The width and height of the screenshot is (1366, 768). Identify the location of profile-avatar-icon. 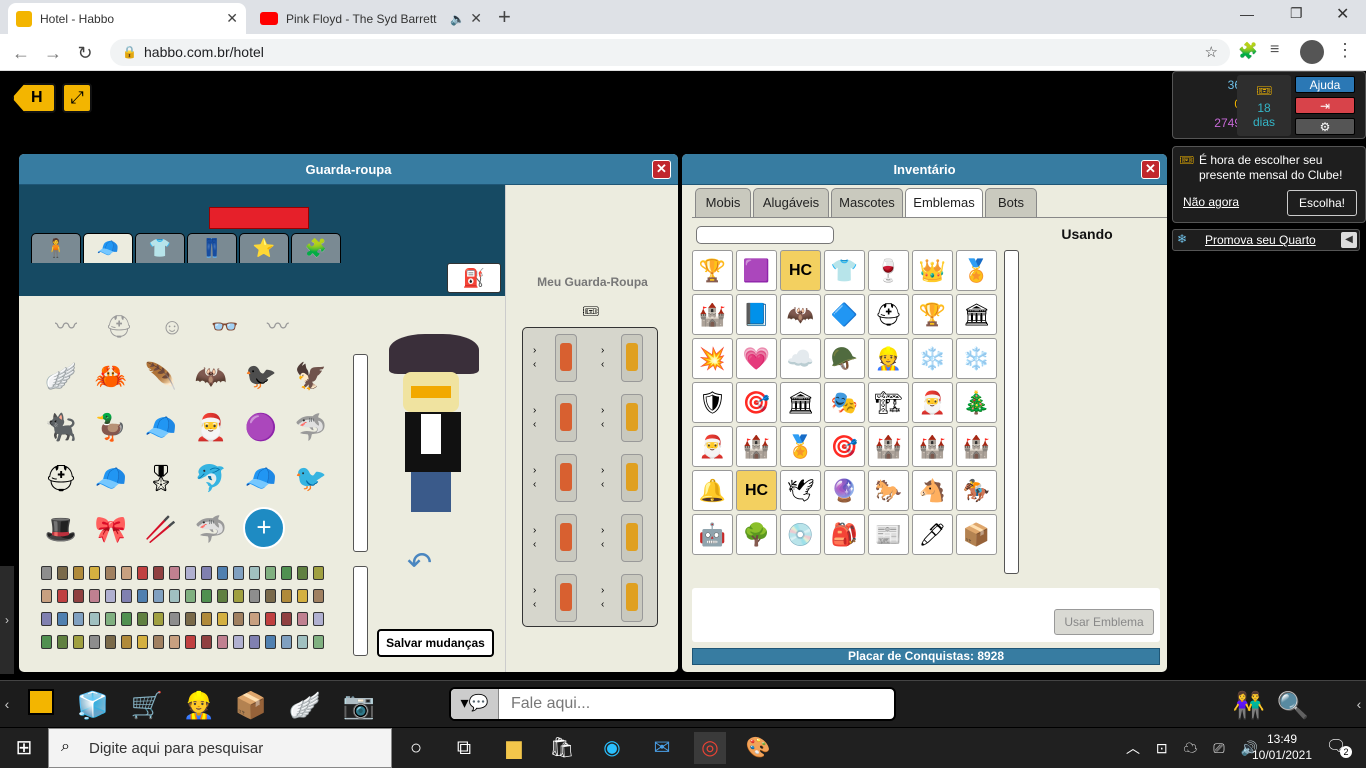
(1312, 52).